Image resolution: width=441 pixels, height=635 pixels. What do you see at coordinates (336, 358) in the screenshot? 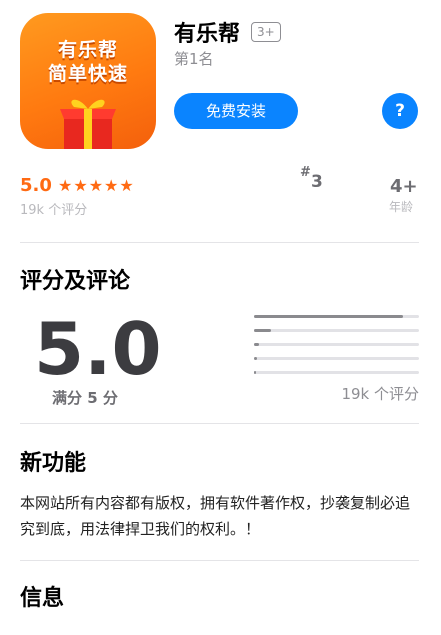
I see `rating-bar-2-star` at bounding box center [336, 358].